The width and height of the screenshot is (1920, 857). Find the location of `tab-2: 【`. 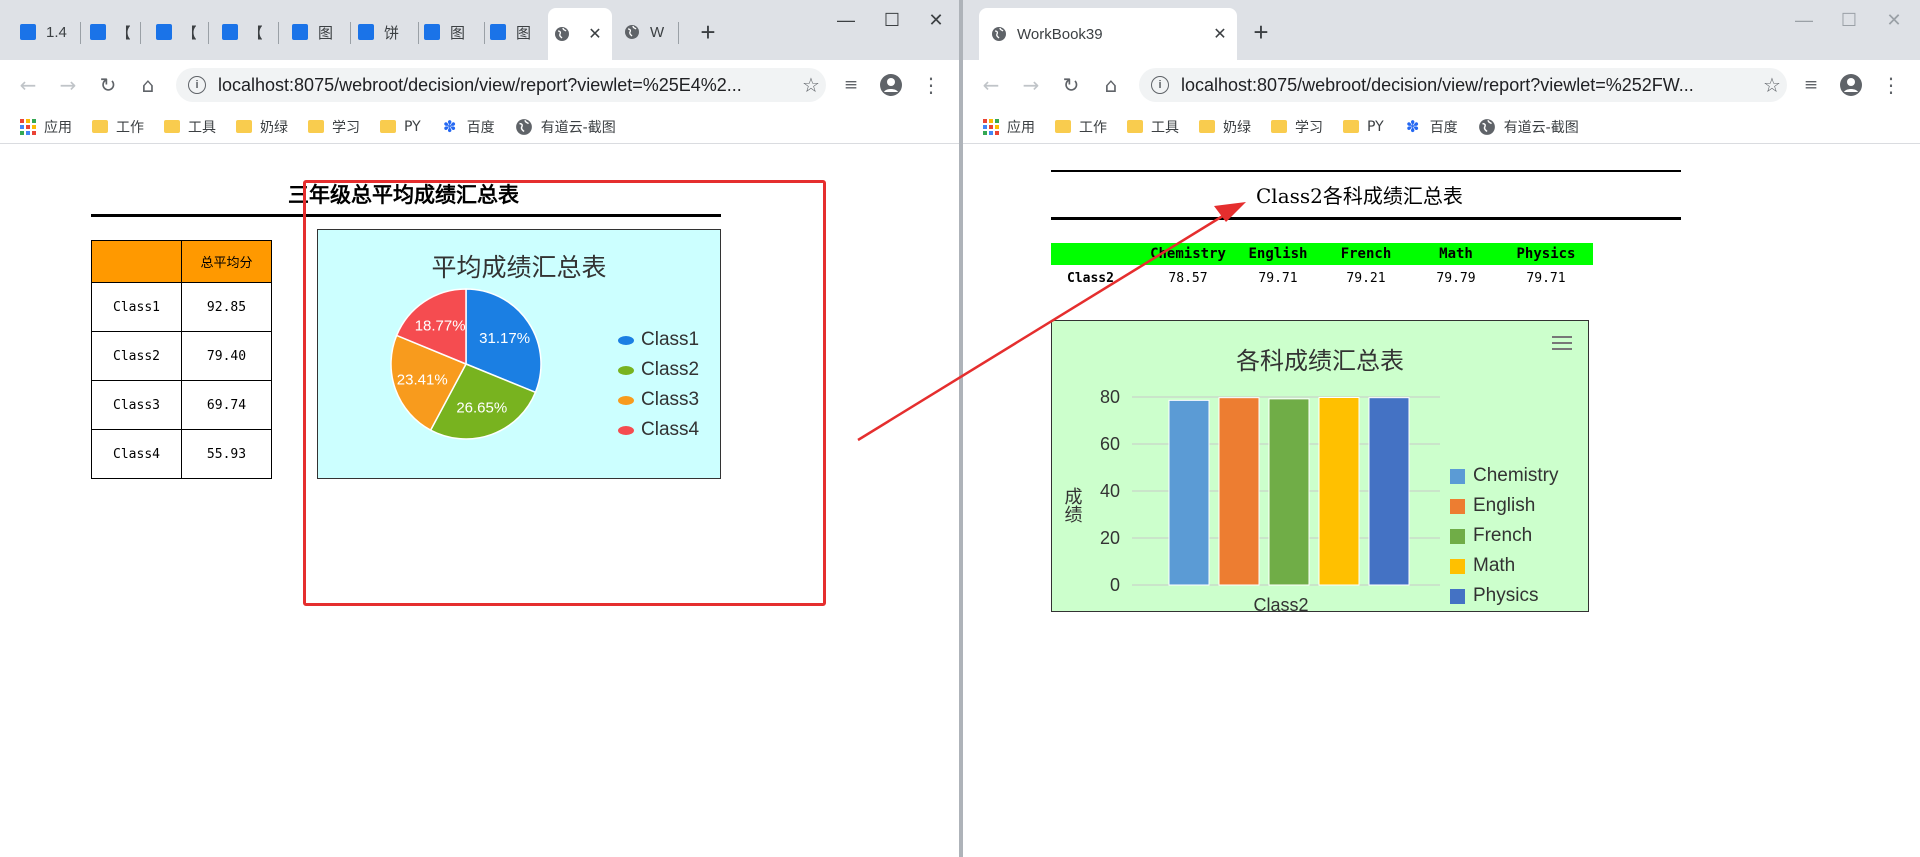

tab-2: 【 is located at coordinates (110, 32).